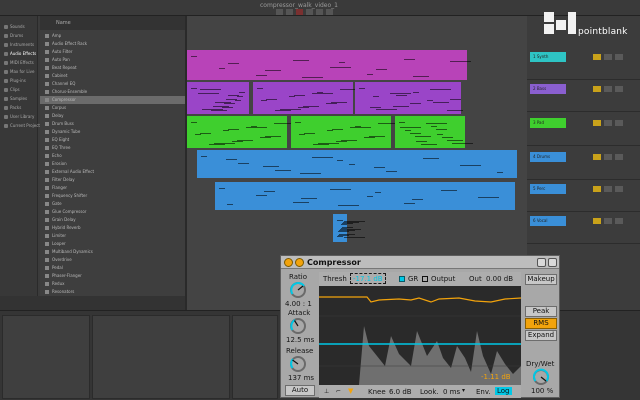  What do you see at coordinates (548, 123) in the screenshot?
I see `track-name-header: 3 Pad` at bounding box center [548, 123].